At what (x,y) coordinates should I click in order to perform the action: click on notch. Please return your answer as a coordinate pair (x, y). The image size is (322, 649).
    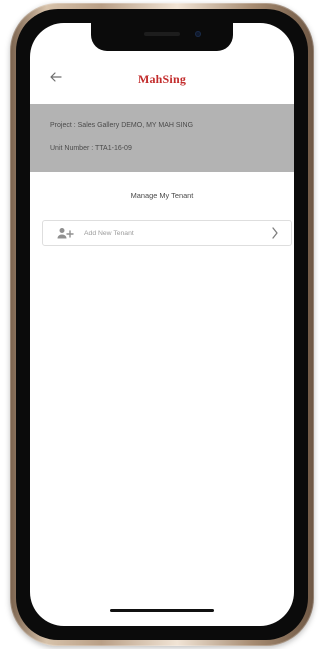
    Looking at the image, I should click on (162, 37).